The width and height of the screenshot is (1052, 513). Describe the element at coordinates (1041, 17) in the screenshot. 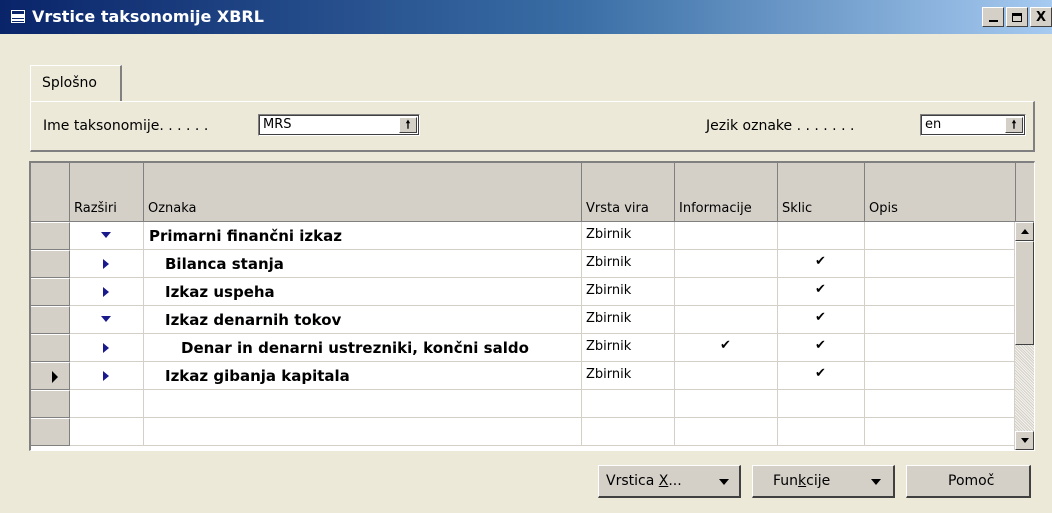

I see `close-button: X` at that location.